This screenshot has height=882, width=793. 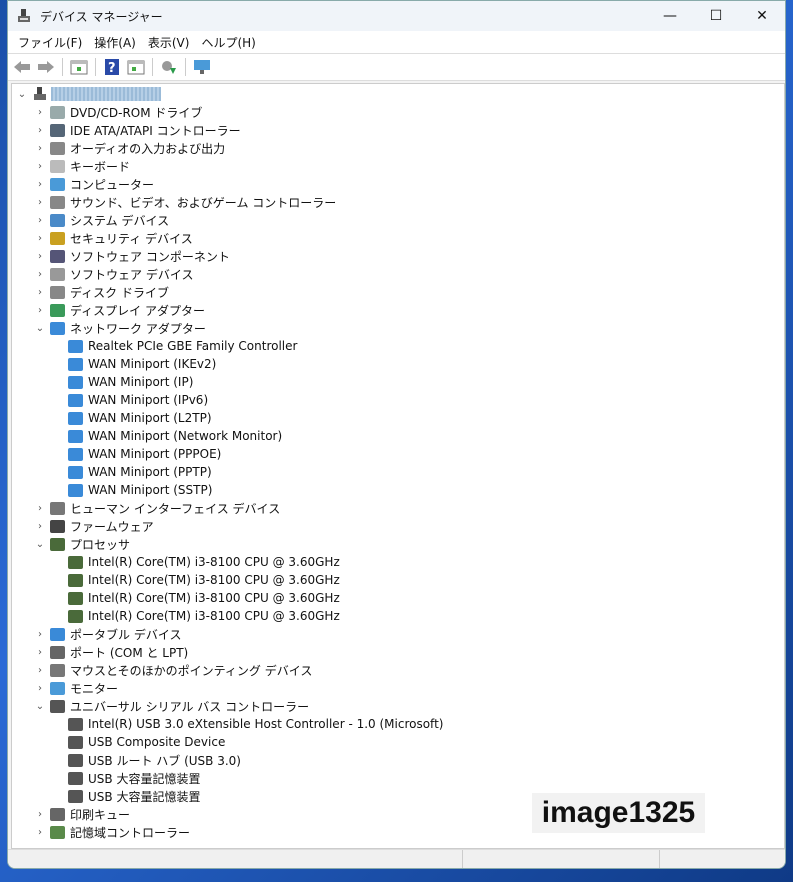 I want to click on tree-item: › ポート (COM と LPT), so click(x=111, y=652).